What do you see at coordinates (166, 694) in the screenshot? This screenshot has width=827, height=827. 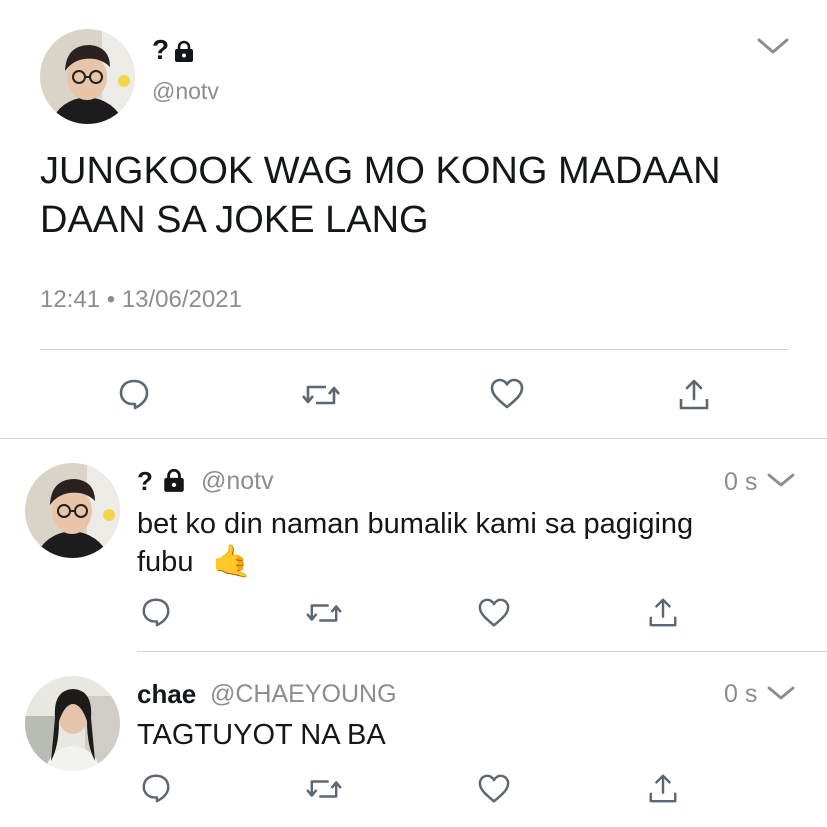 I see `display-name: chae` at bounding box center [166, 694].